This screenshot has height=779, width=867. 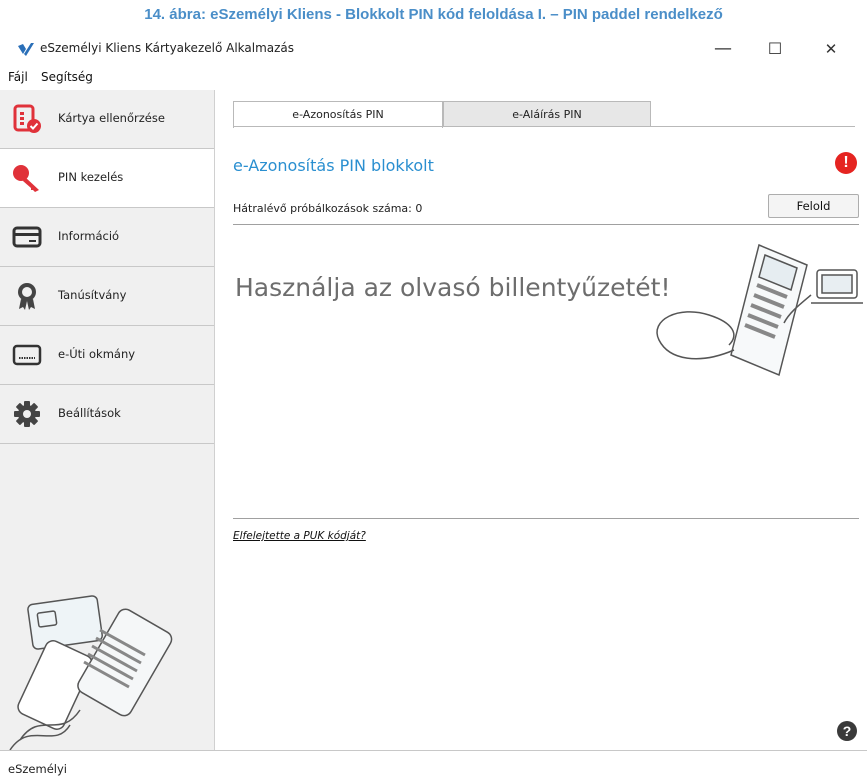 What do you see at coordinates (167, 48) in the screenshot?
I see `window-title: eSzemélyi Kliens Kártyakezelő Alkalmazás` at bounding box center [167, 48].